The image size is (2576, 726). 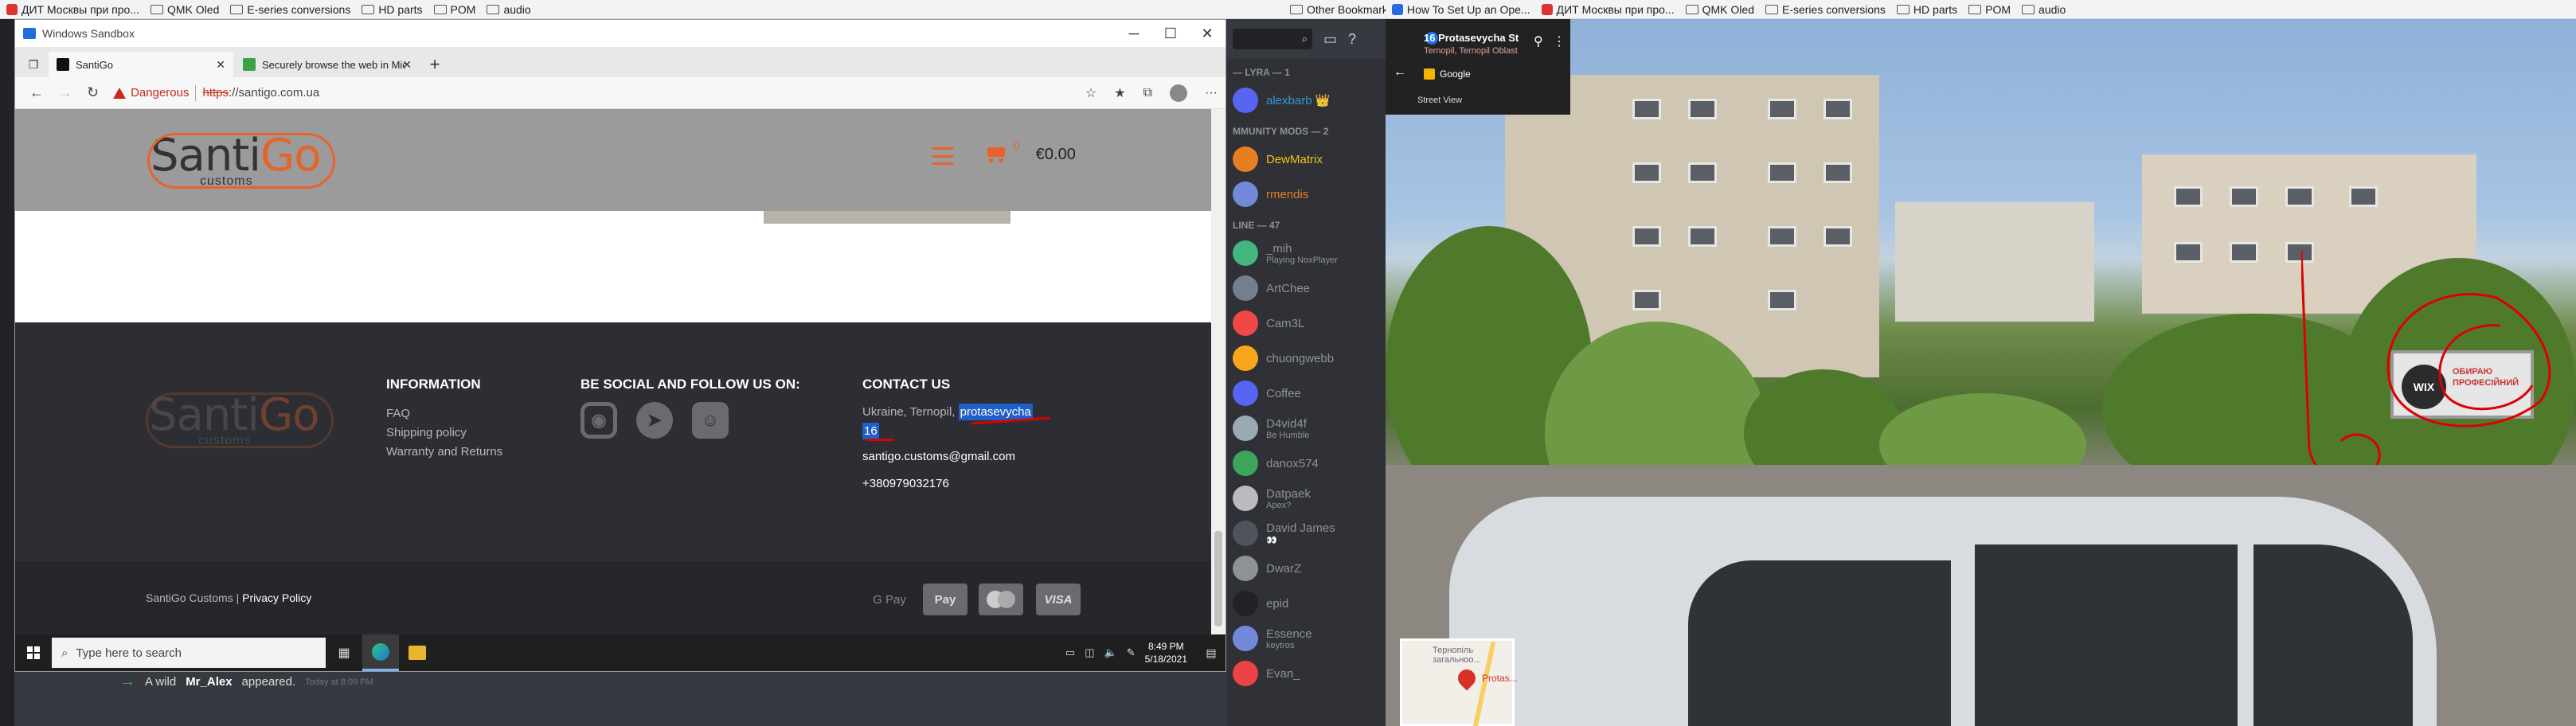 What do you see at coordinates (1030, 151) in the screenshot?
I see `cart-button: 0 €0.00` at bounding box center [1030, 151].